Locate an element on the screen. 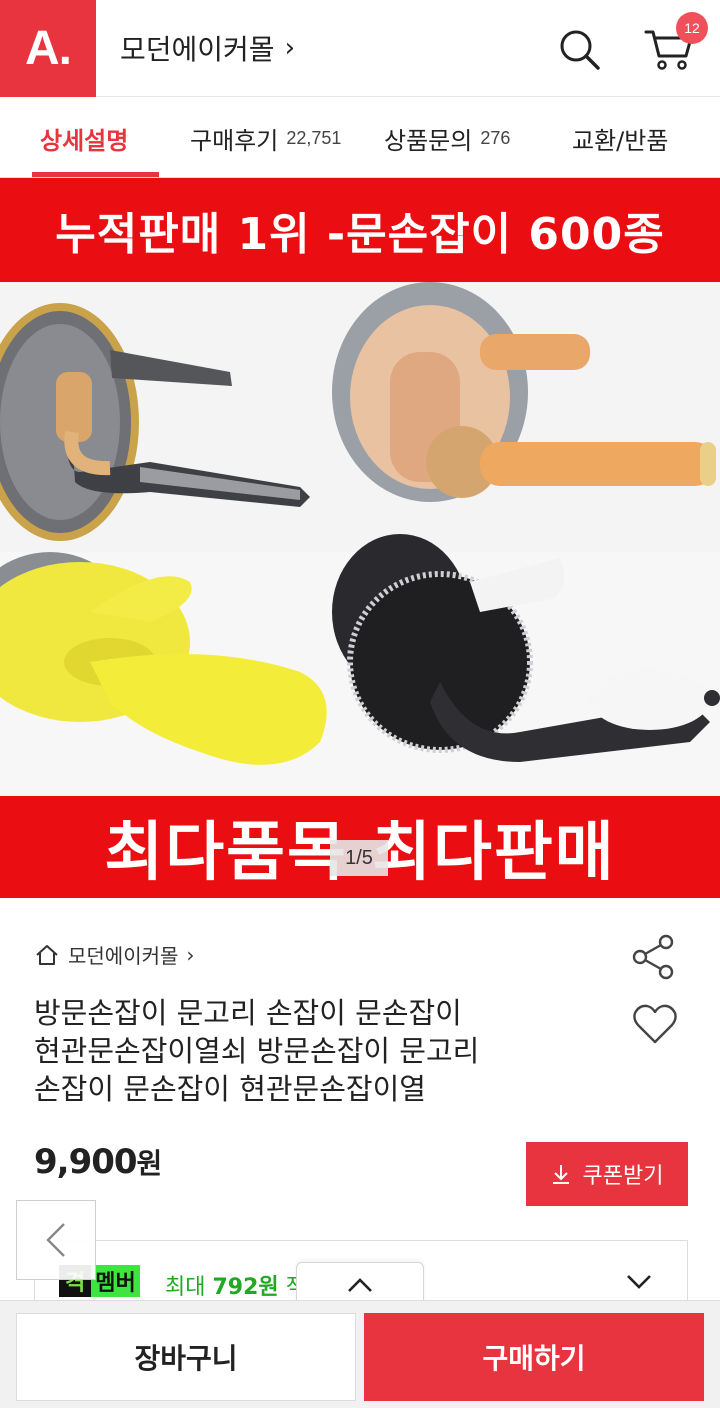 This screenshot has width=720, height=1408. tab-reviews: 구매후기 22,751 is located at coordinates (265, 138).